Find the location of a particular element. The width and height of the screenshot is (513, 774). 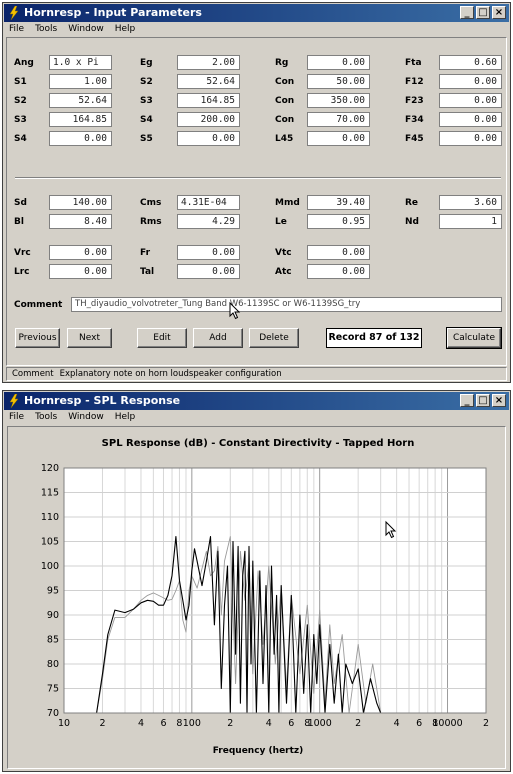

param-label: Tal is located at coordinates (147, 272).